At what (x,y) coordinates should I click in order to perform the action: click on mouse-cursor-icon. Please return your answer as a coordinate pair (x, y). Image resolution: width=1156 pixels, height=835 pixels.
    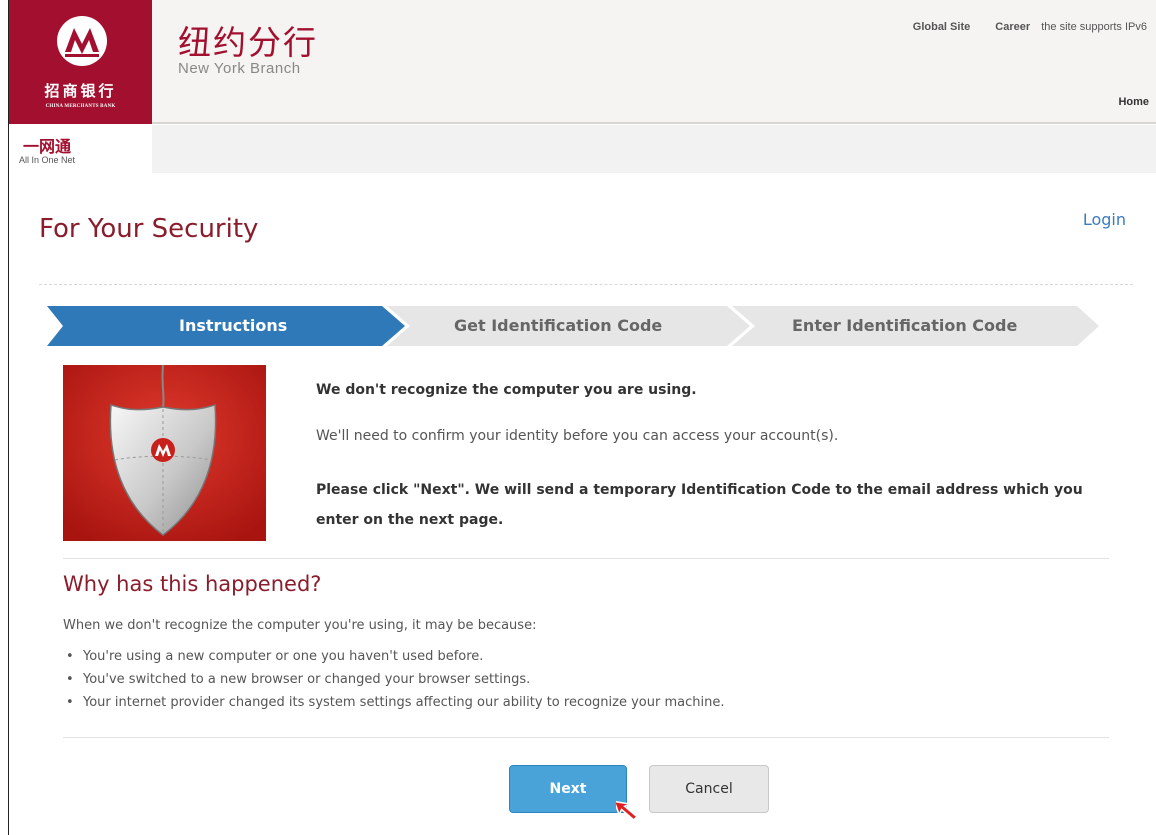
    Looking at the image, I should click on (627, 813).